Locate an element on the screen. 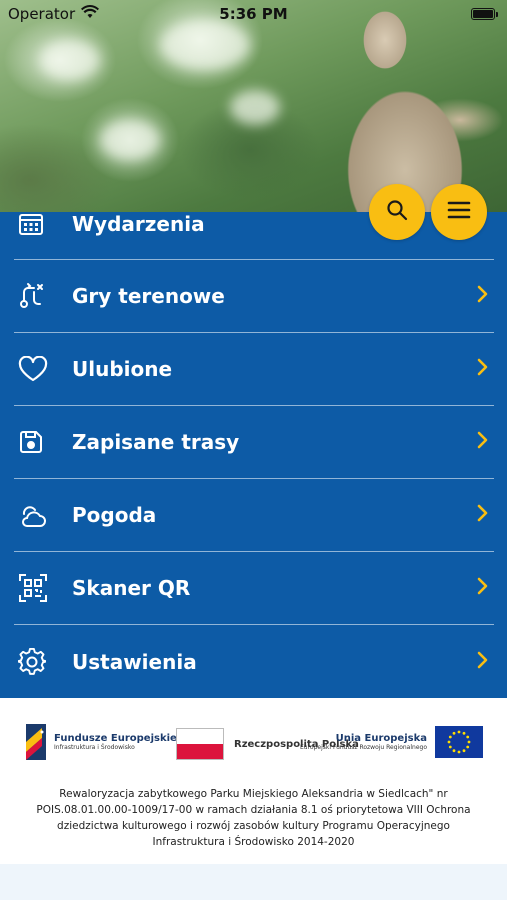 This screenshot has width=507, height=900. fe-title: Fundusze Europejskie is located at coordinates (115, 738).